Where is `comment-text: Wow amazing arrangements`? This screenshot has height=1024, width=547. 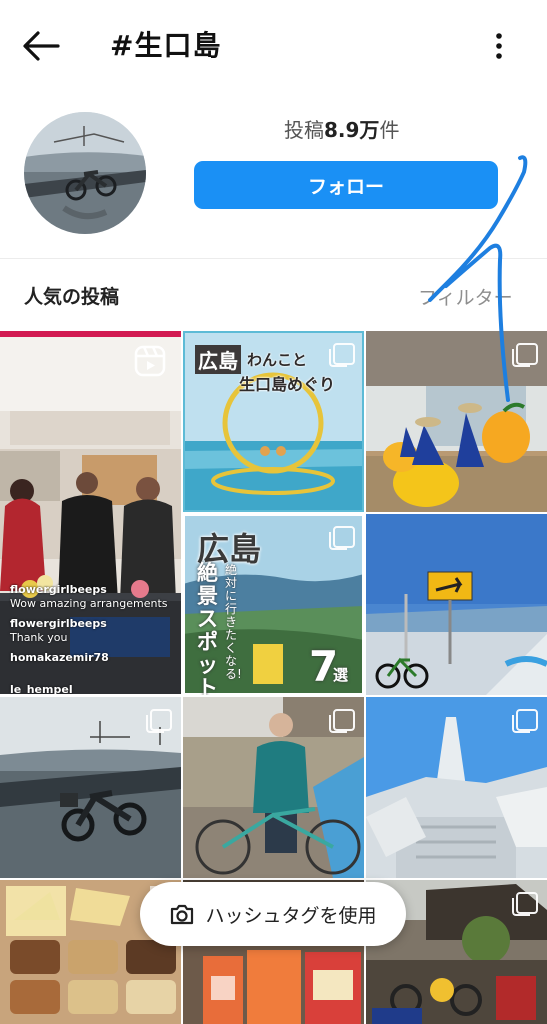 comment-text: Wow amazing arrangements is located at coordinates (89, 603).